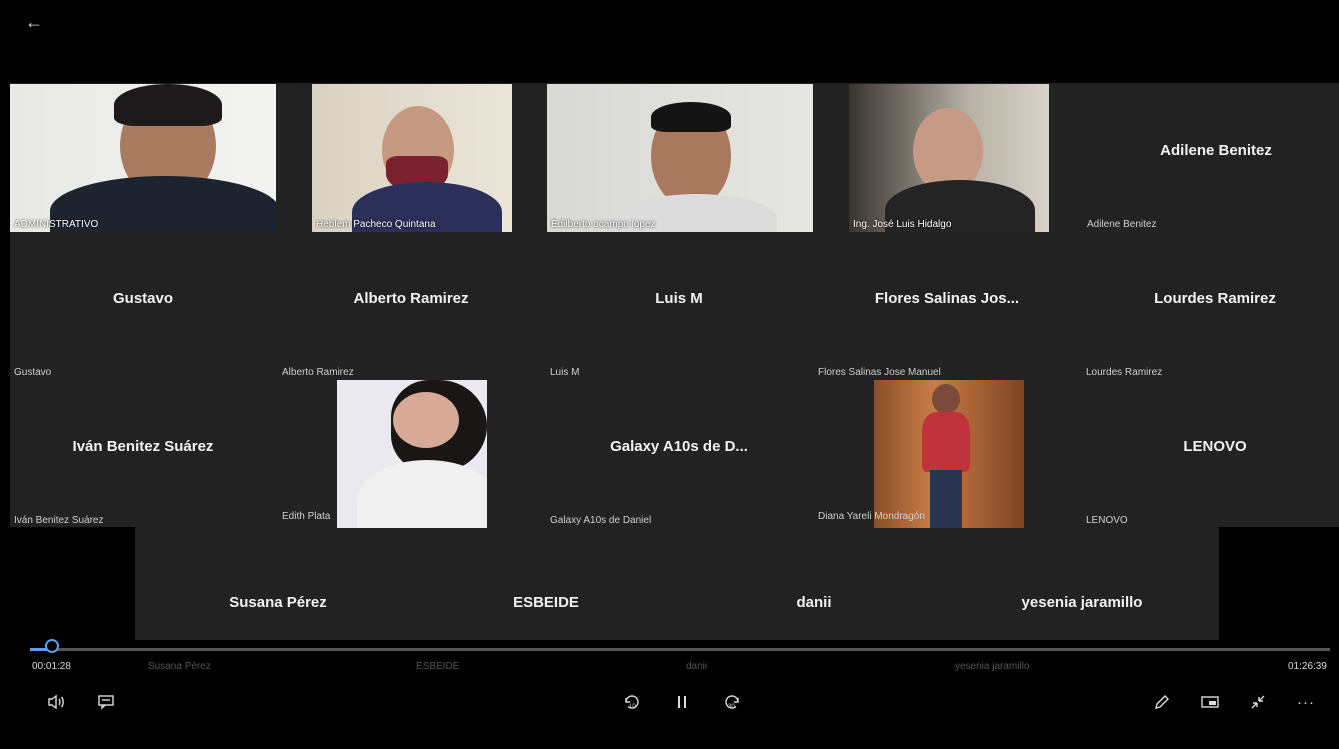  I want to click on underlay-label: yesenia jaramillo, so click(992, 666).